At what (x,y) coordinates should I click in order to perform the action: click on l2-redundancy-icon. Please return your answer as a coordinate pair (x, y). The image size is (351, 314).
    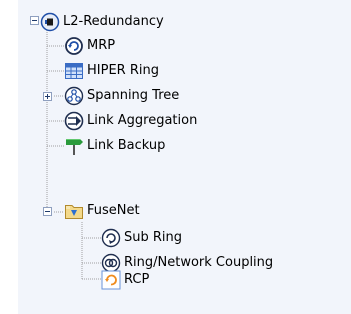
    Looking at the image, I should click on (50, 22).